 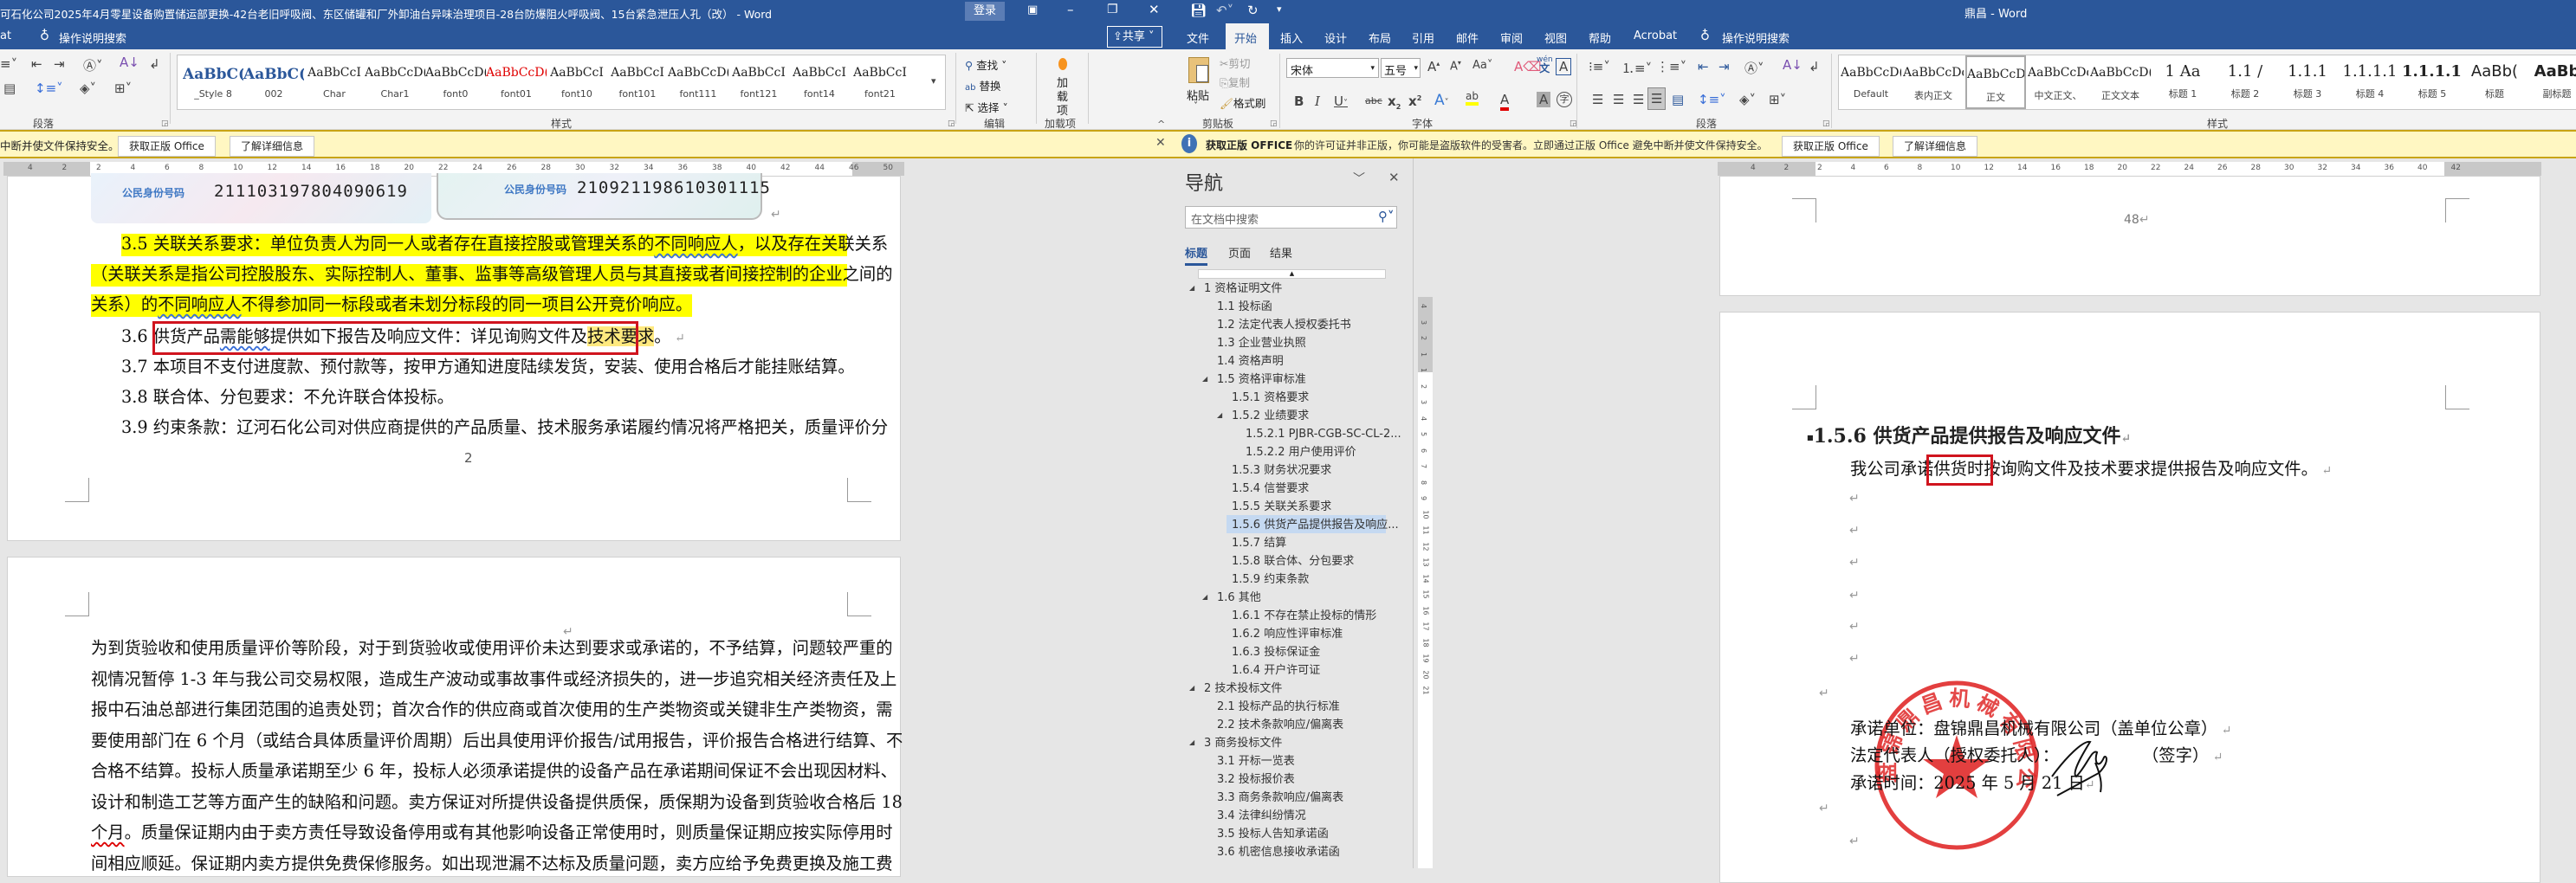 What do you see at coordinates (2307, 82) in the screenshot?
I see `style-item: 1.1.1 标题 3` at bounding box center [2307, 82].